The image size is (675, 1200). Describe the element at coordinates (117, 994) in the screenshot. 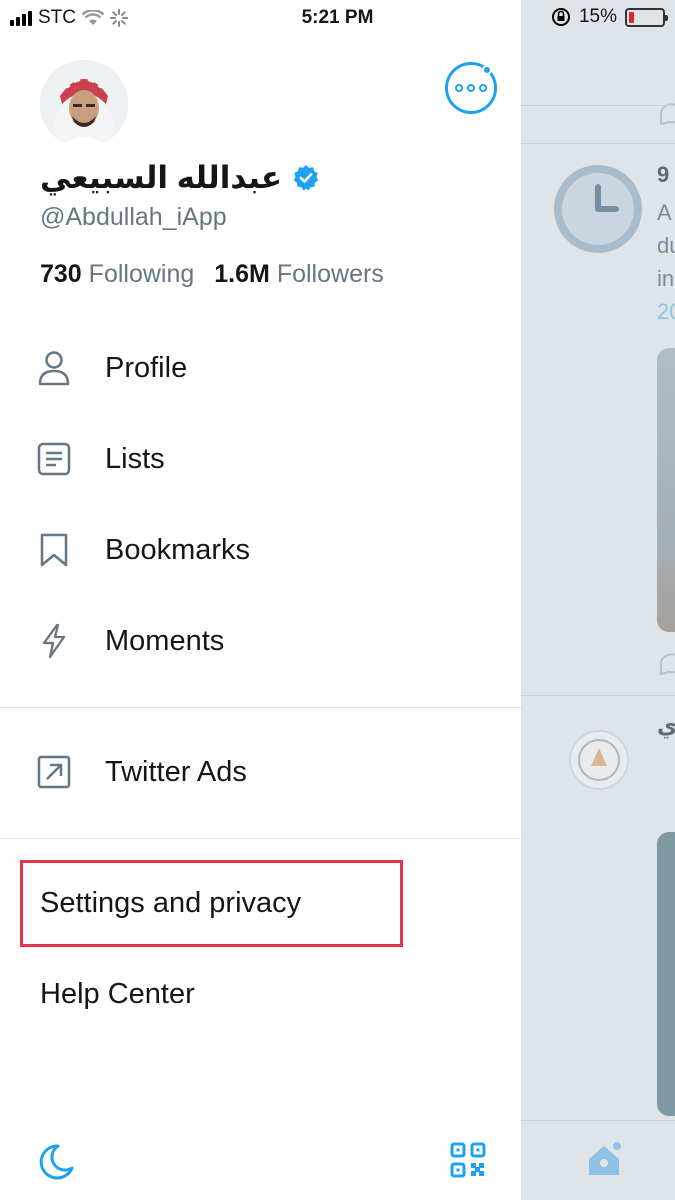

I see `help-center-link: Help Center` at that location.